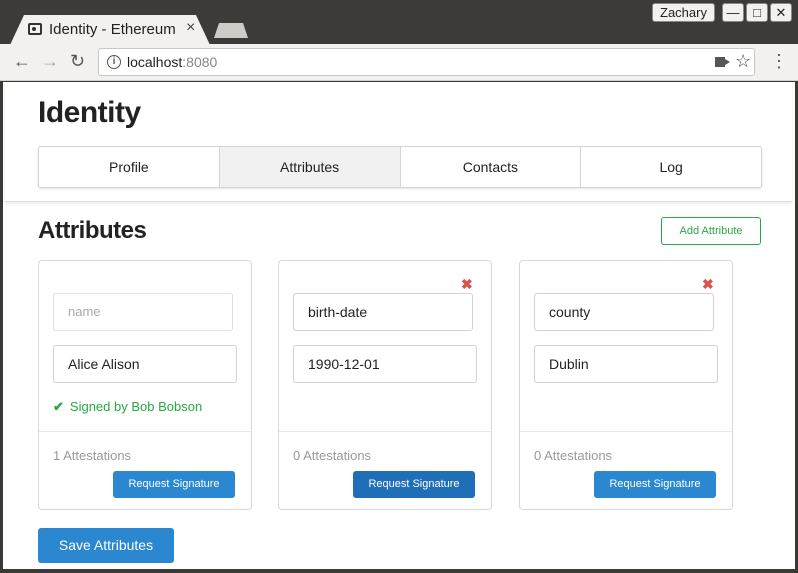  Describe the element at coordinates (671, 167) in the screenshot. I see `tab-log: Log` at that location.